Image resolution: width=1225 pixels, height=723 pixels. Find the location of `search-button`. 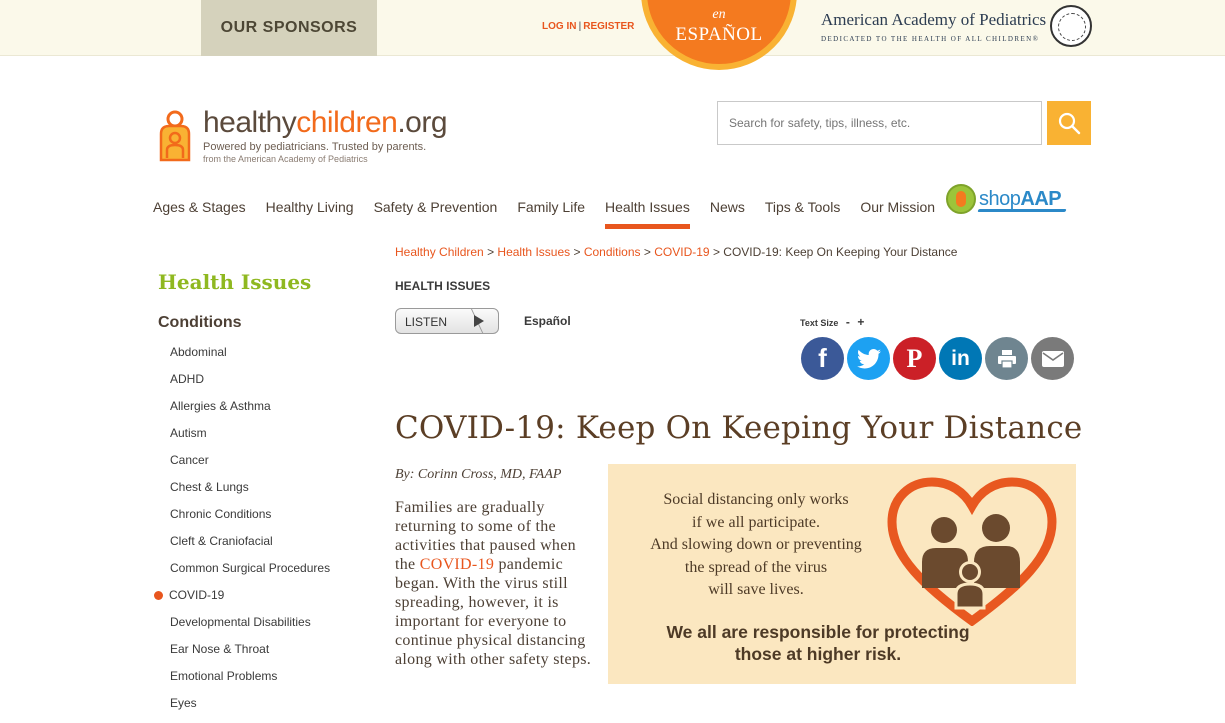

search-button is located at coordinates (1069, 123).